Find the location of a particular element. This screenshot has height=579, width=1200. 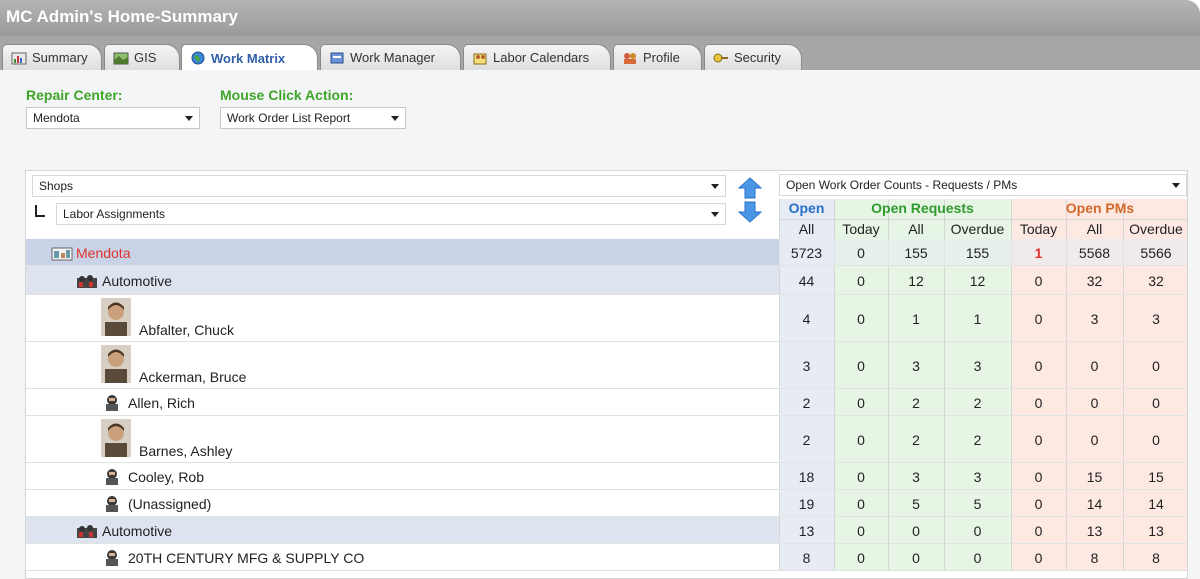

move-up-arrow-icon is located at coordinates (750, 188).